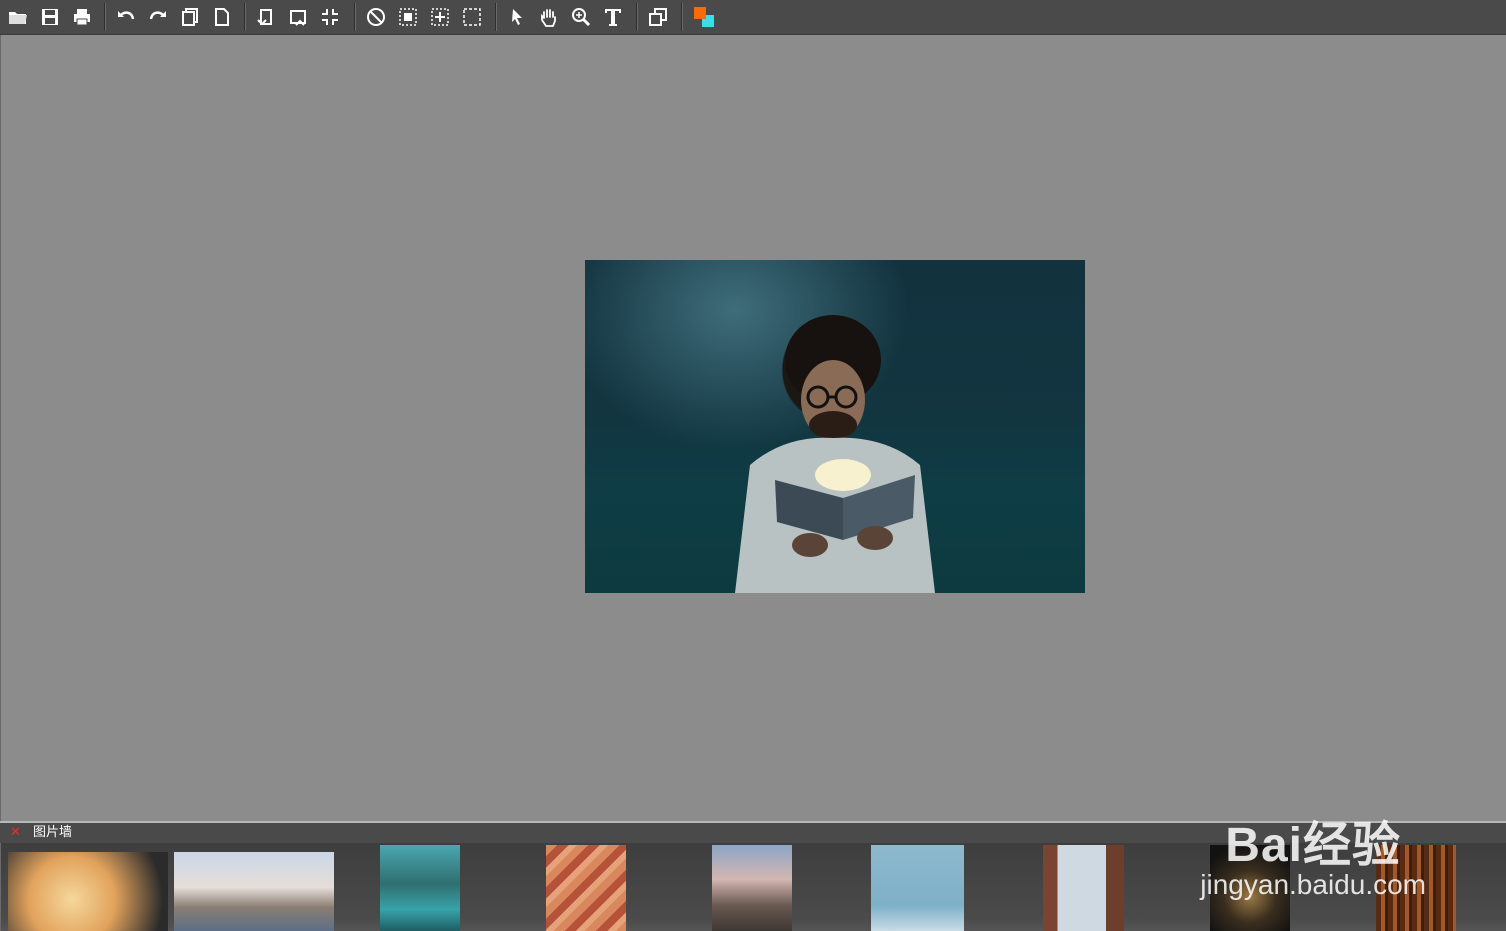 The image size is (1506, 931). Describe the element at coordinates (408, 17) in the screenshot. I see `select-rect-icon` at that location.